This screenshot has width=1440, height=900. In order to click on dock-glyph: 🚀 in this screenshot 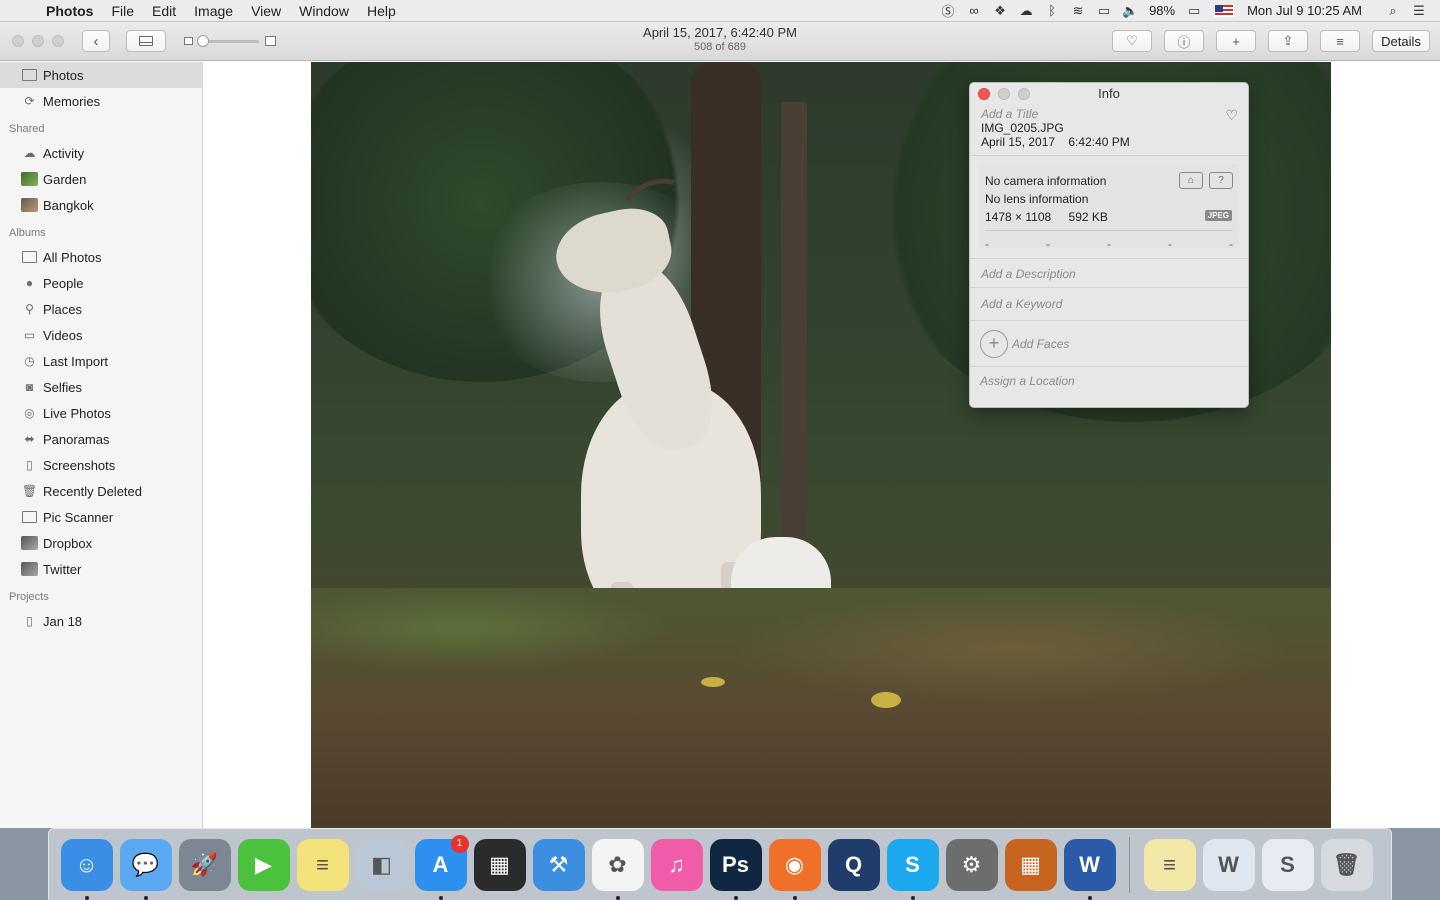, I will do `click(204, 864)`.